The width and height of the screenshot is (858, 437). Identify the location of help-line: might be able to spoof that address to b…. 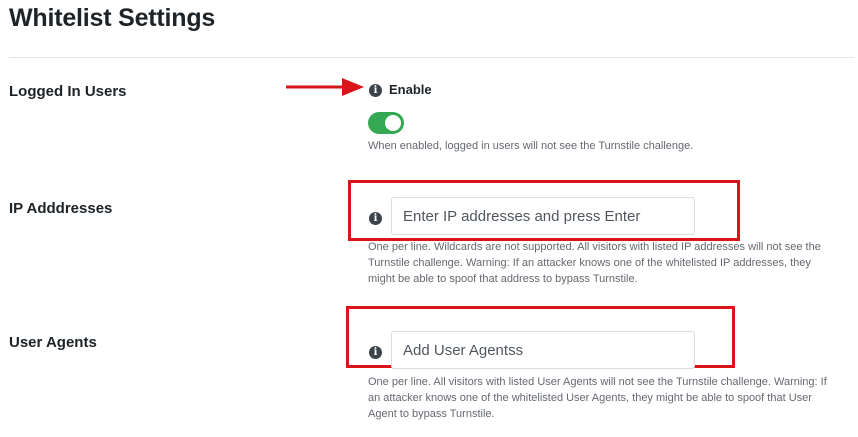
(503, 279).